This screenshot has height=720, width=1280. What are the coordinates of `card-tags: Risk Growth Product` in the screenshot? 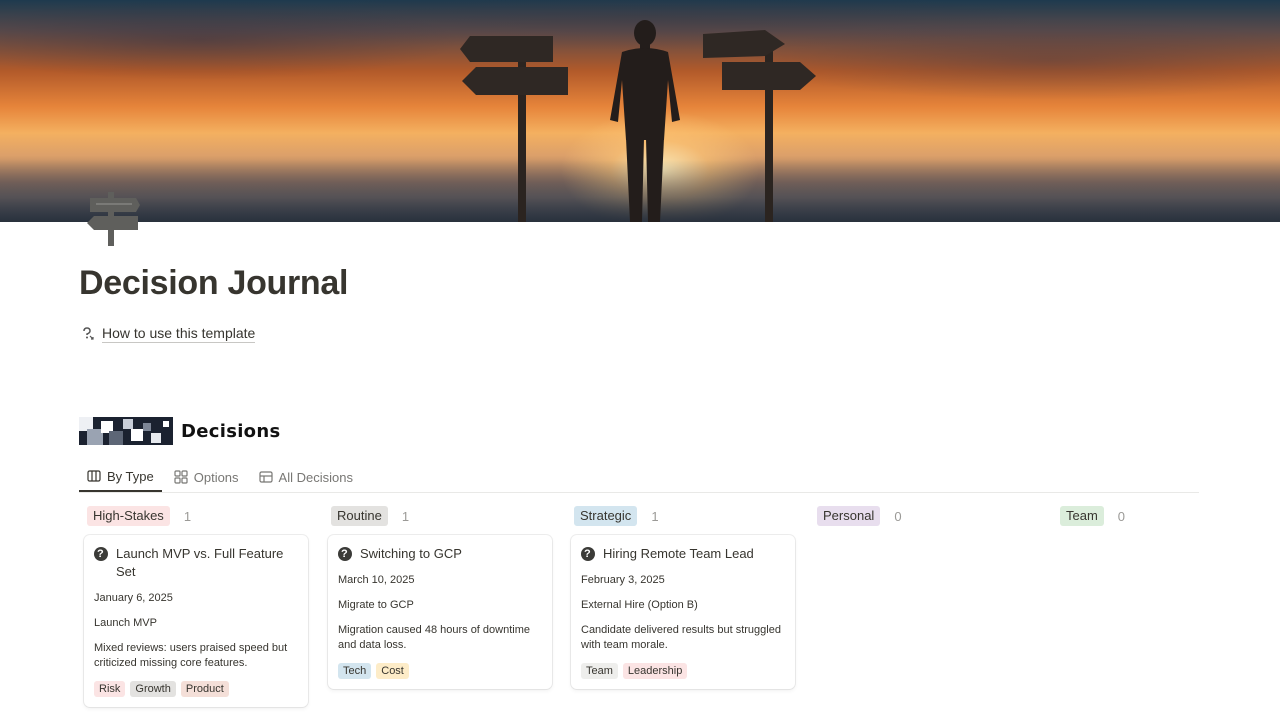 It's located at (196, 689).